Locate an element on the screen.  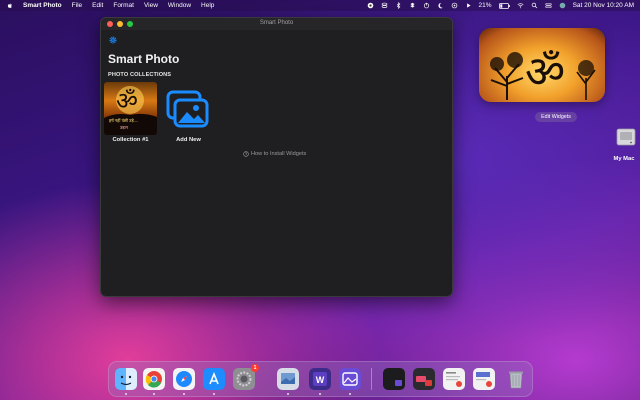
add-new-photos-icon is located at coordinates (188, 110).